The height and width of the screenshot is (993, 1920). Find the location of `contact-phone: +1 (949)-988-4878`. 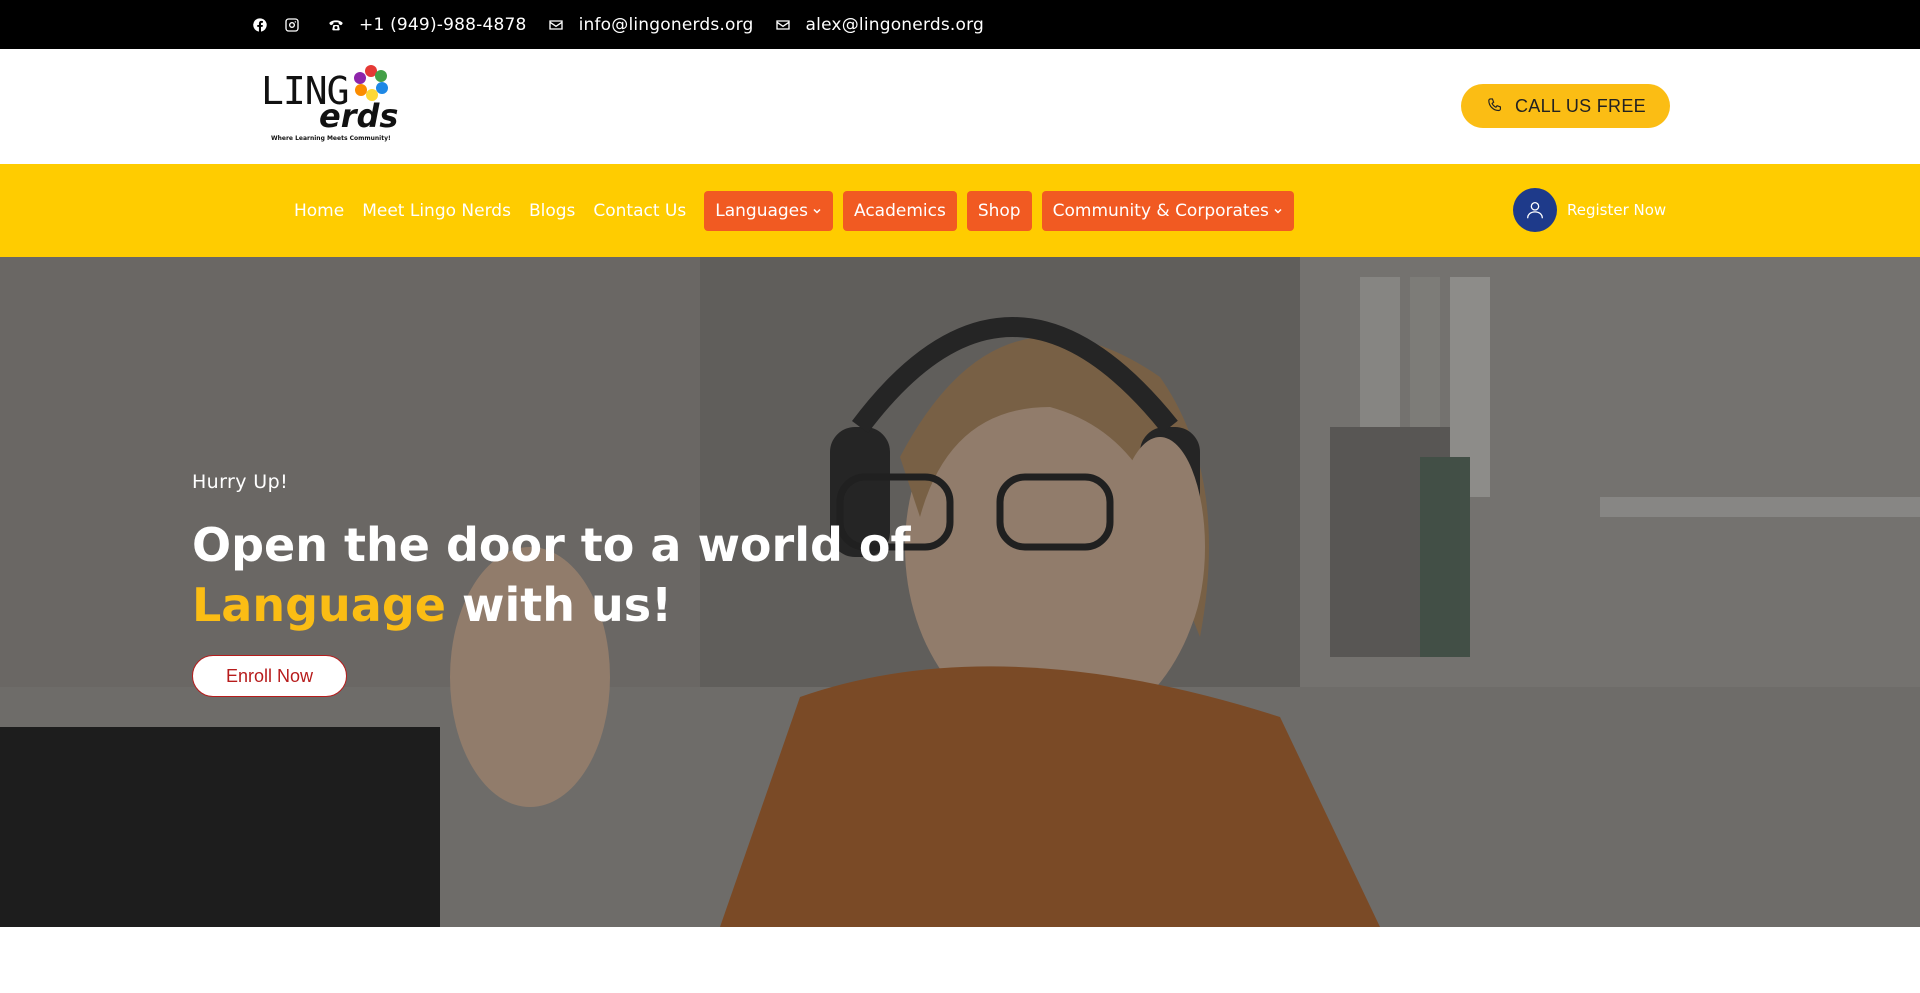

contact-phone: +1 (949)-988-4878 is located at coordinates (427, 25).